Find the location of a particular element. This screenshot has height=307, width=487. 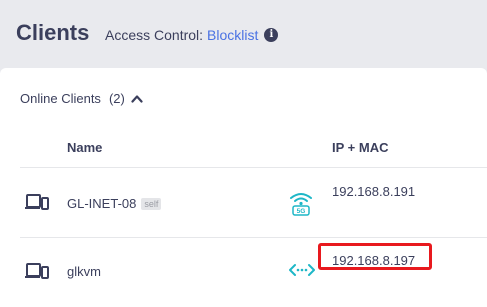

online-clients-count: (2) is located at coordinates (116, 98).